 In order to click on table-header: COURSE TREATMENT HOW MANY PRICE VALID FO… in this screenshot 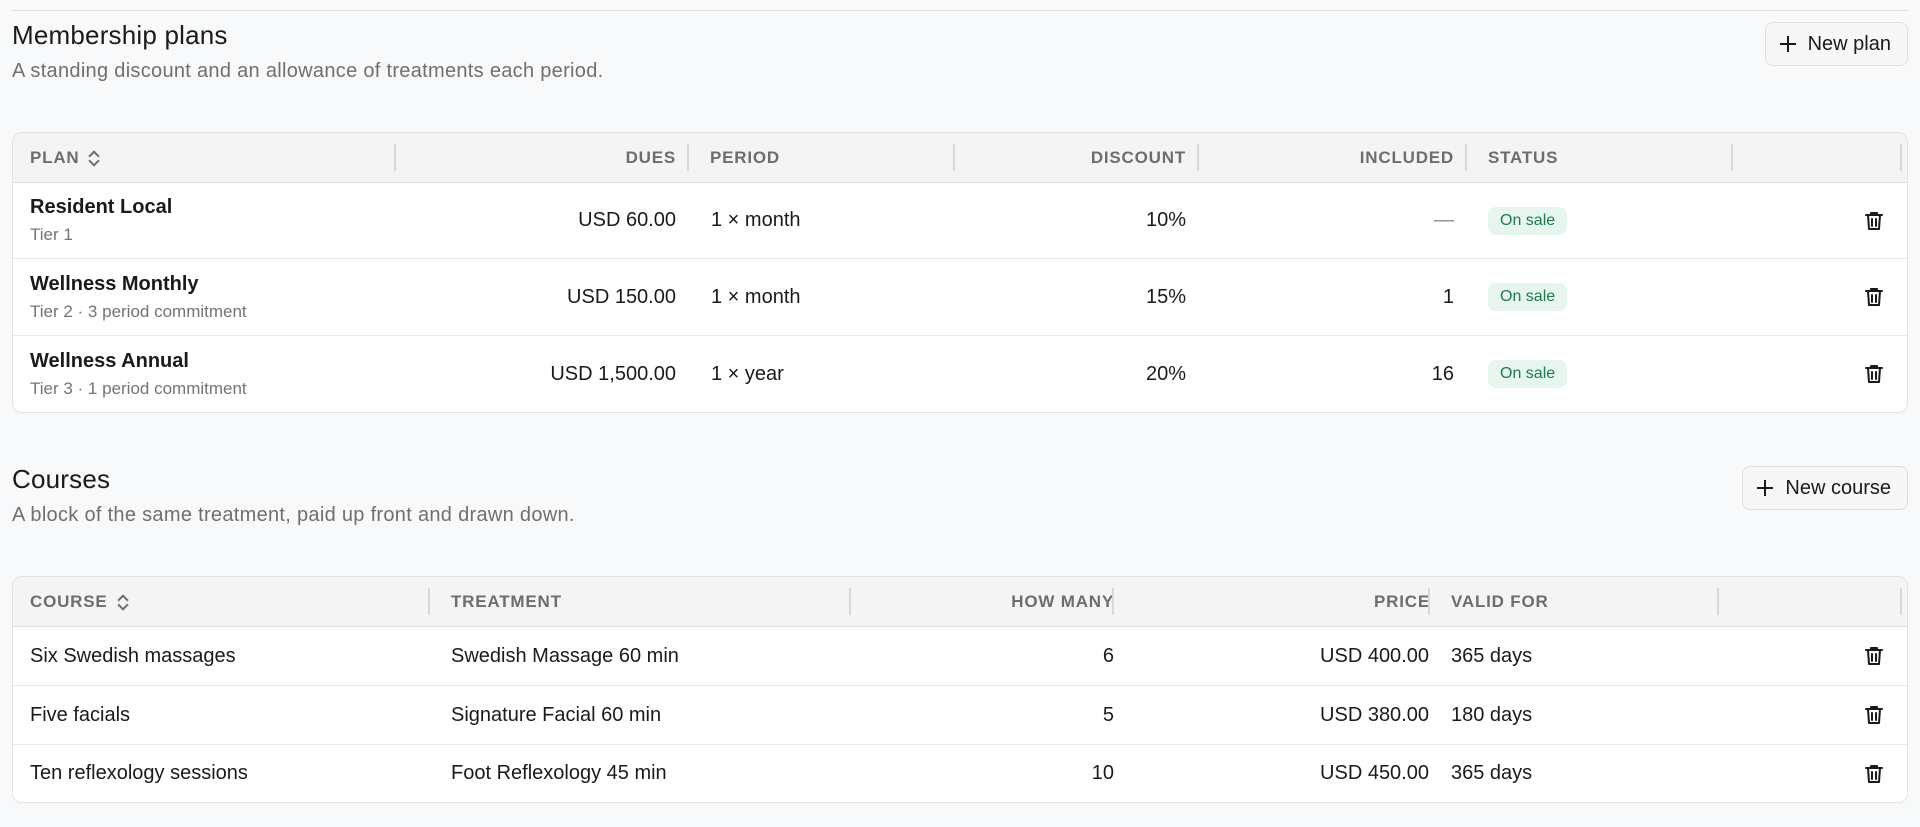, I will do `click(960, 602)`.